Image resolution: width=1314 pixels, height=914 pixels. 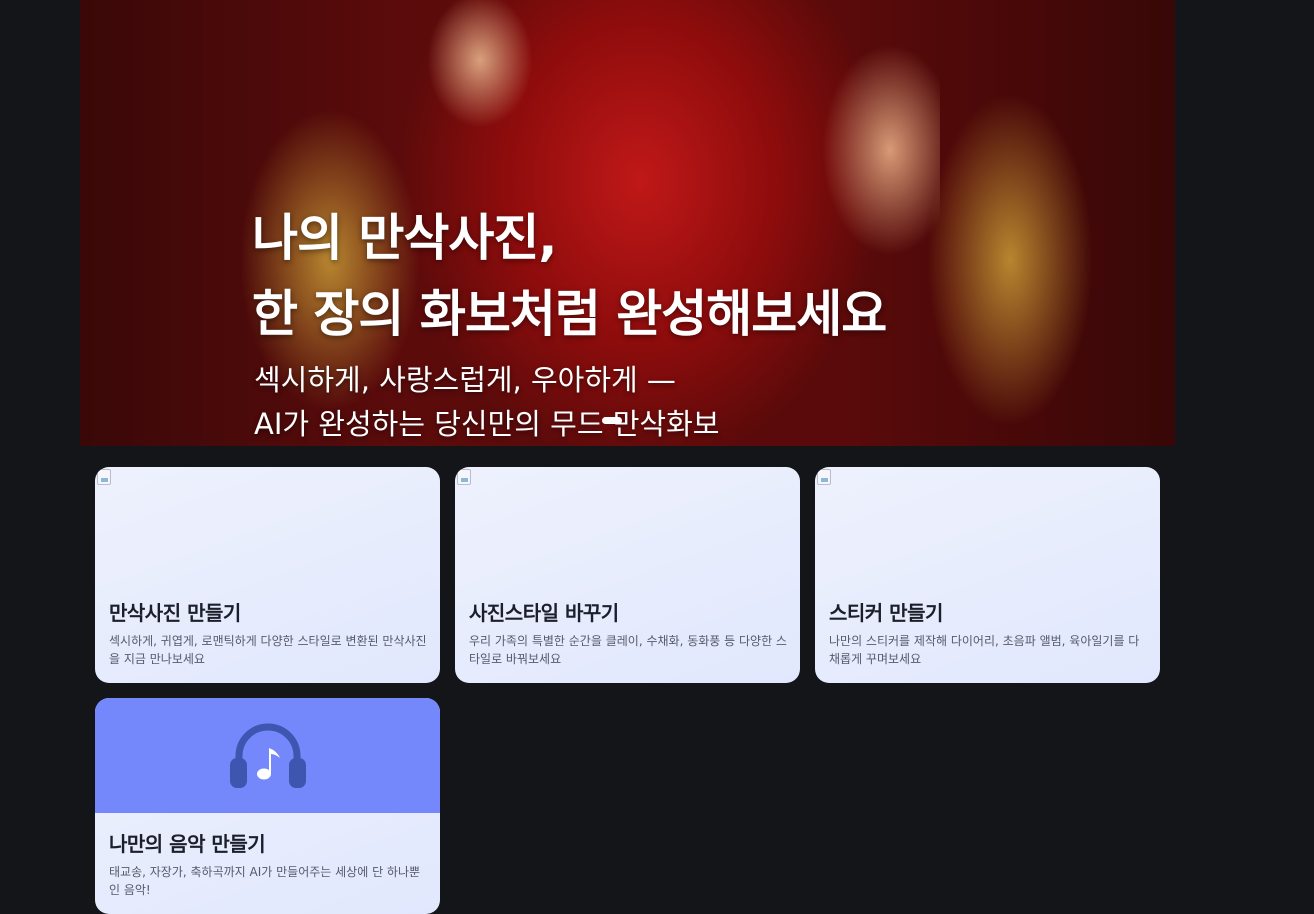 I want to click on hero-title-line: 한 장의 화보처럼 완성해보세요, so click(x=569, y=314).